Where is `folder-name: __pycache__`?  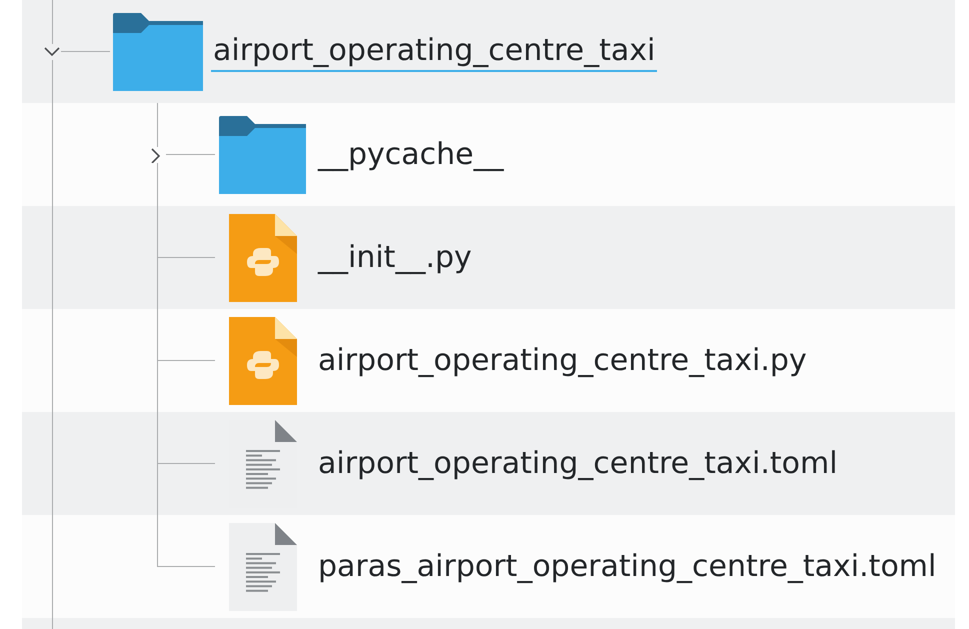 folder-name: __pycache__ is located at coordinates (411, 154).